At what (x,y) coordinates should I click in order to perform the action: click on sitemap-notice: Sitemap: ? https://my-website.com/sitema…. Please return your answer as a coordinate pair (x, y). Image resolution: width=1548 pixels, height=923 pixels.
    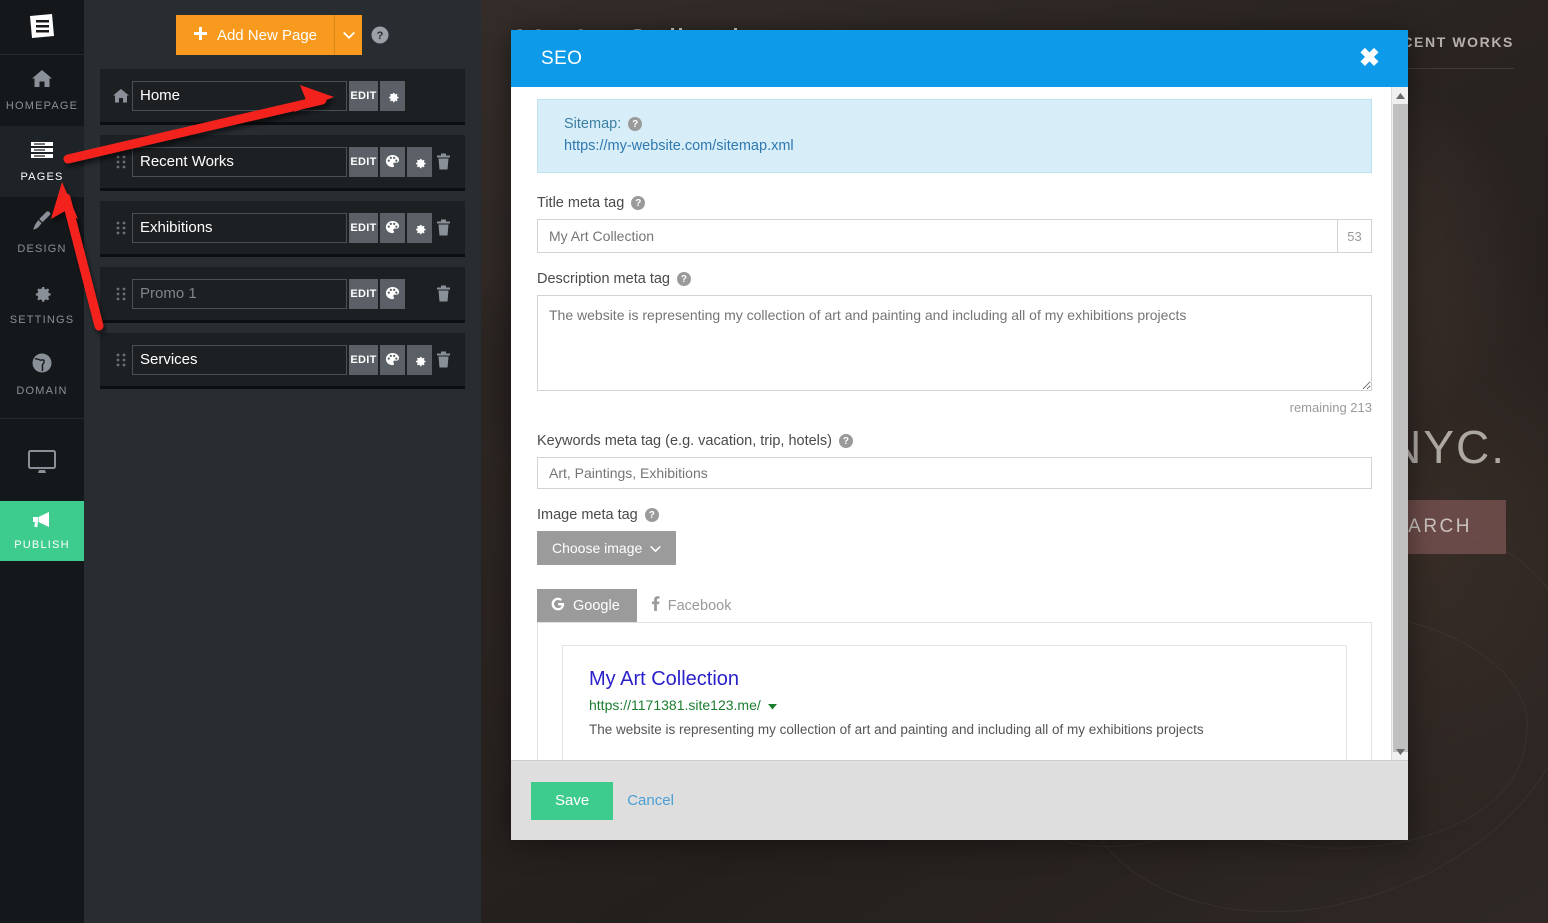
    Looking at the image, I should click on (954, 136).